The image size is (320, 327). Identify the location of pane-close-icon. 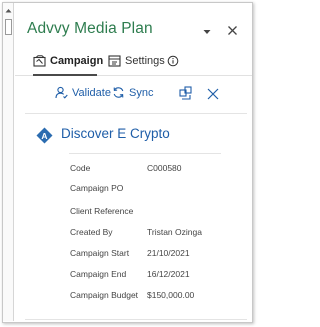
(232, 29).